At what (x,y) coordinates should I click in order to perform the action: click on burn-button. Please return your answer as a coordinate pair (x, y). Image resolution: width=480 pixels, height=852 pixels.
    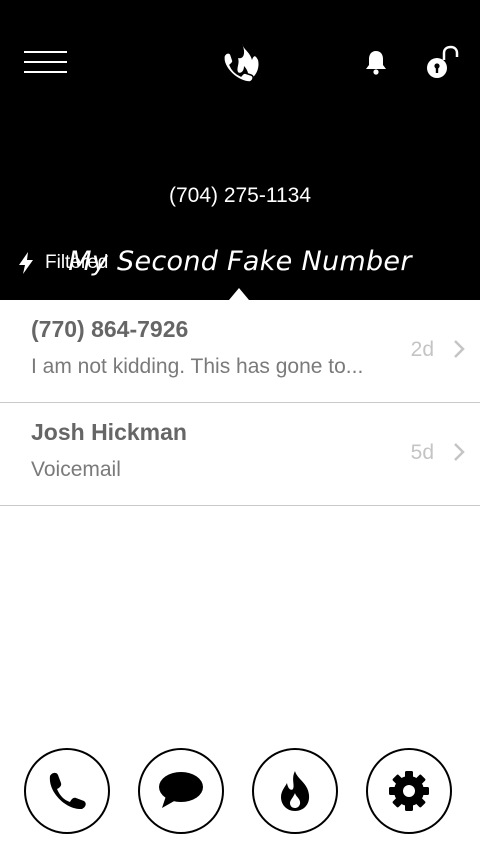
    Looking at the image, I should click on (295, 791).